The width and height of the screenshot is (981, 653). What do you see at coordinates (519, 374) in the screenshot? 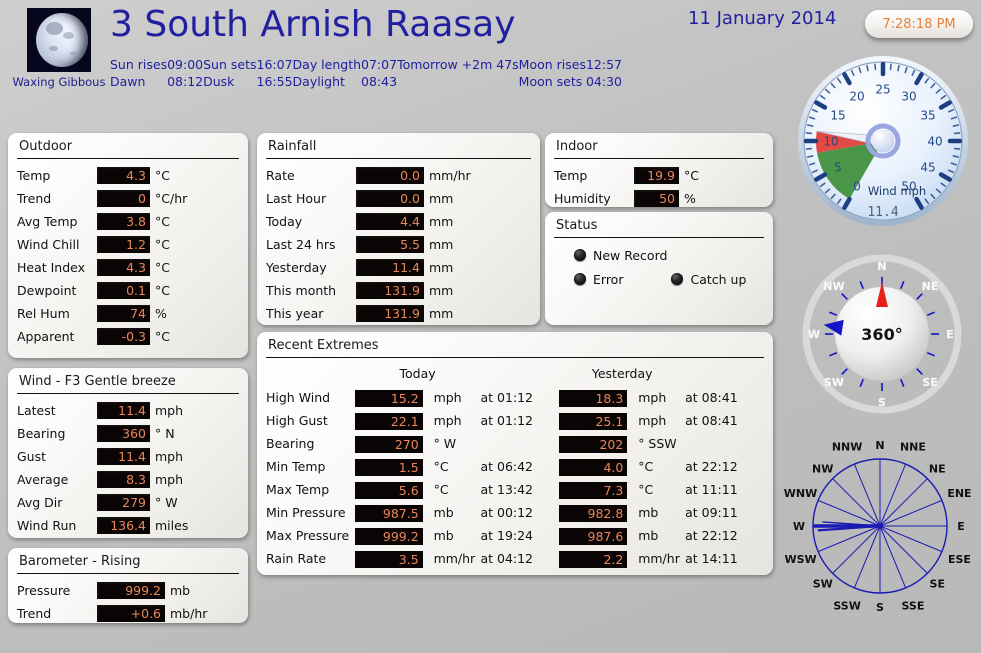
I see `extremes-spacer-a` at bounding box center [519, 374].